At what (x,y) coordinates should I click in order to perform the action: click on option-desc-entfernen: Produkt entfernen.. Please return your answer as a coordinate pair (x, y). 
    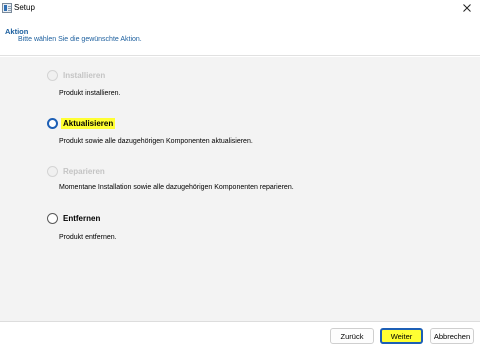
    Looking at the image, I should click on (88, 237).